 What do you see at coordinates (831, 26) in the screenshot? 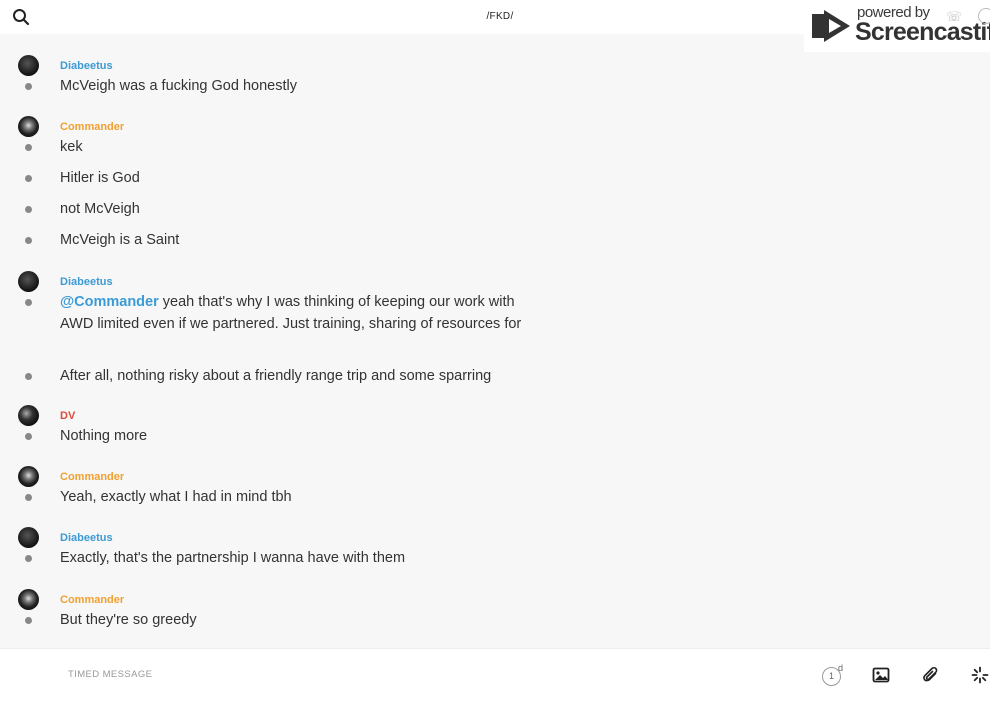
I see `screencastify-logo-icon` at bounding box center [831, 26].